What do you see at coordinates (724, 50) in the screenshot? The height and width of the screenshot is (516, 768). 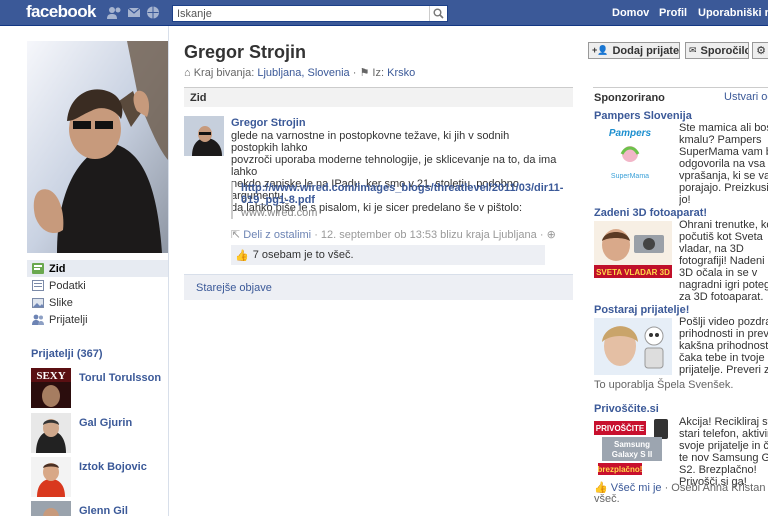 I see `message-label: Sporočilo` at bounding box center [724, 50].